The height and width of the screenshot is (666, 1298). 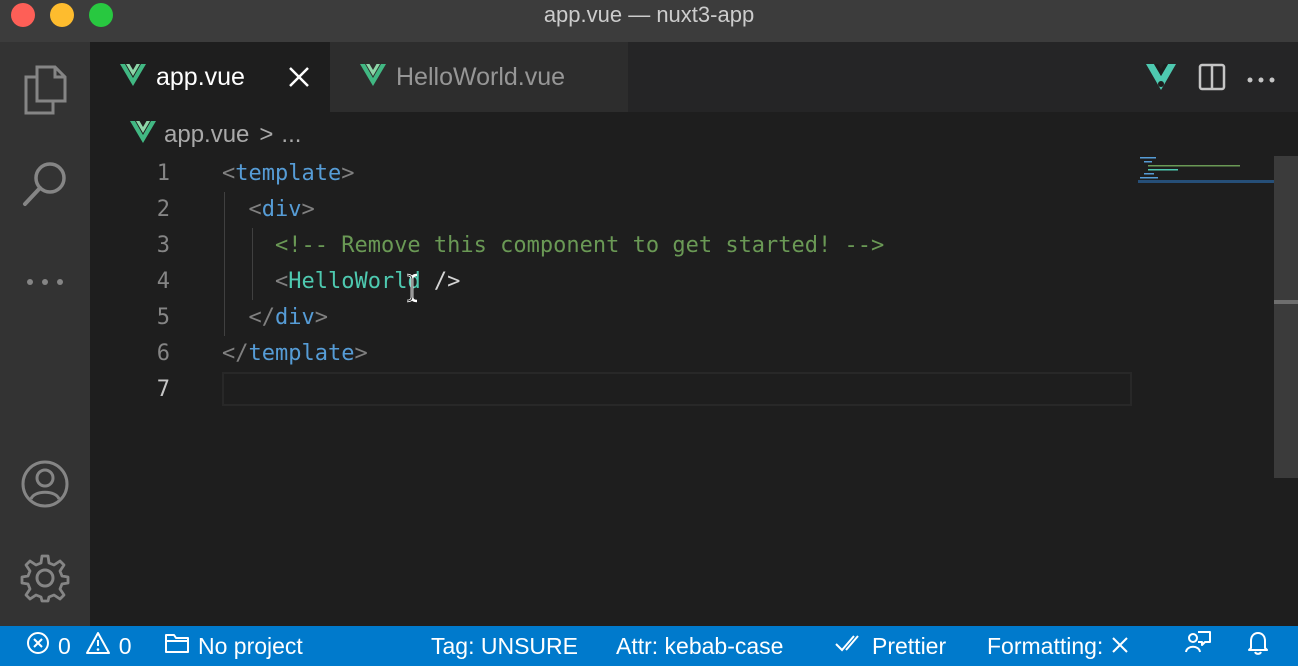 What do you see at coordinates (45, 578) in the screenshot?
I see `settings-gear-icon` at bounding box center [45, 578].